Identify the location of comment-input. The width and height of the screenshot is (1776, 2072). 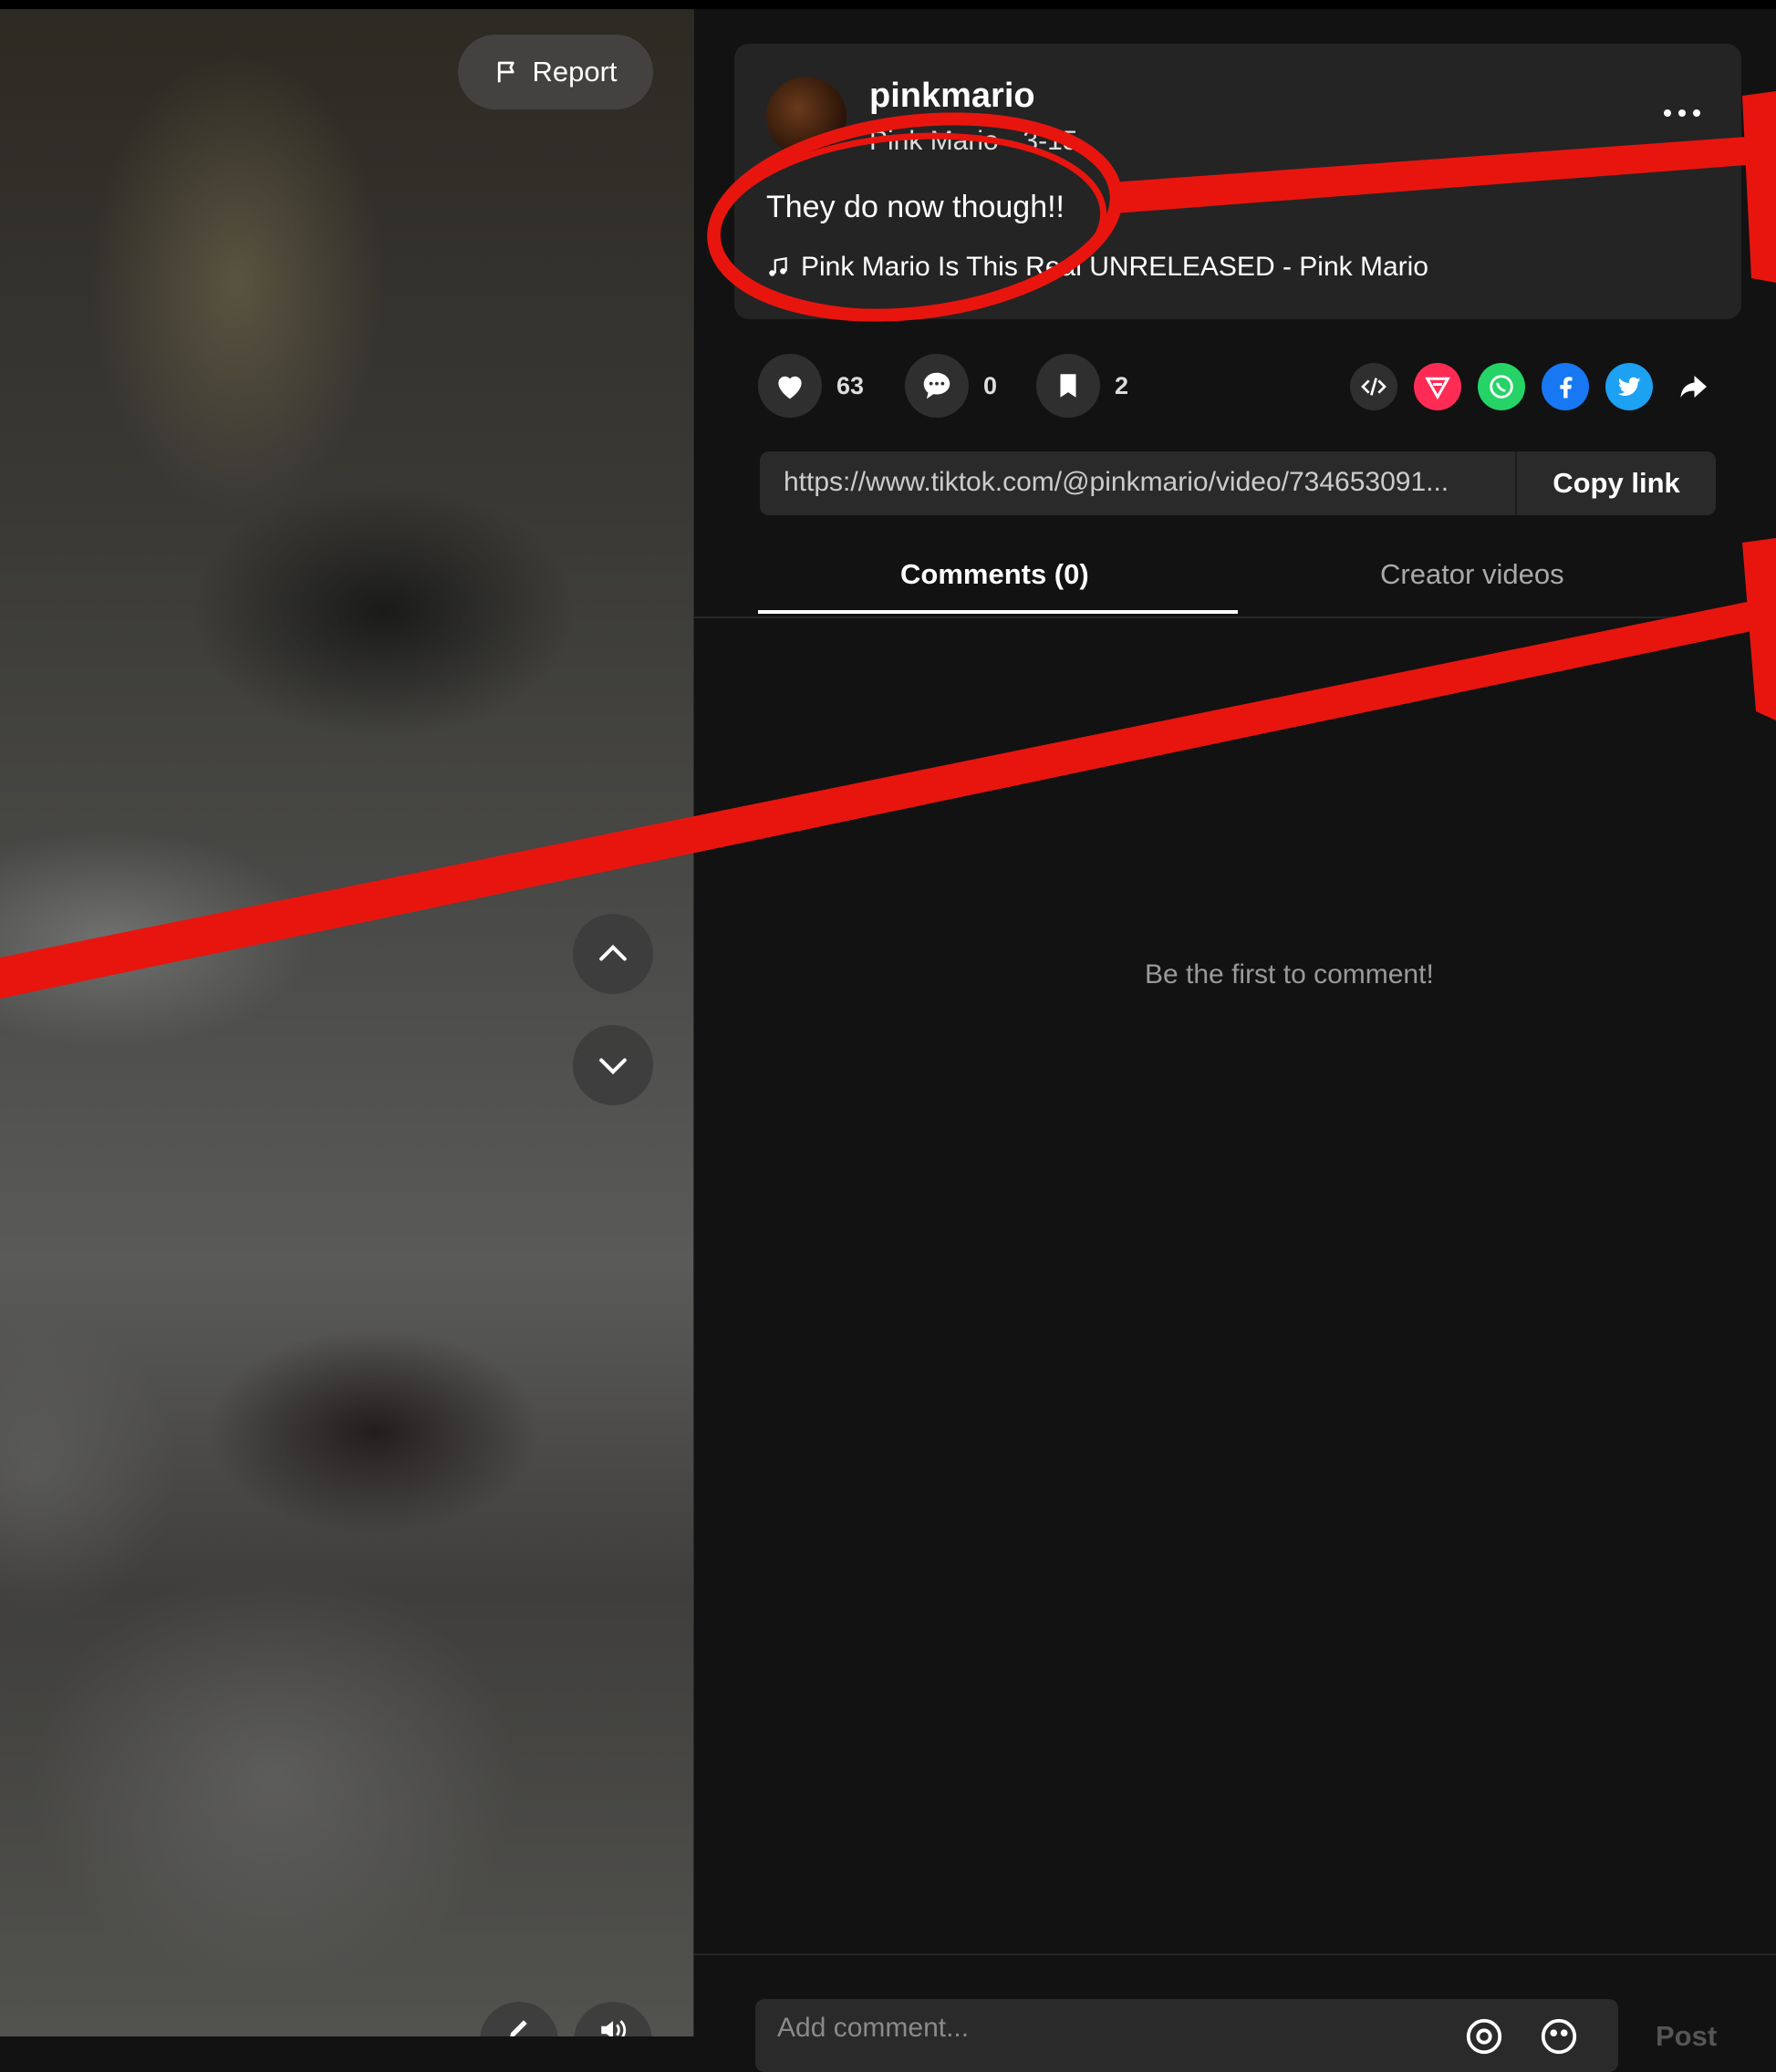
(1096, 2029).